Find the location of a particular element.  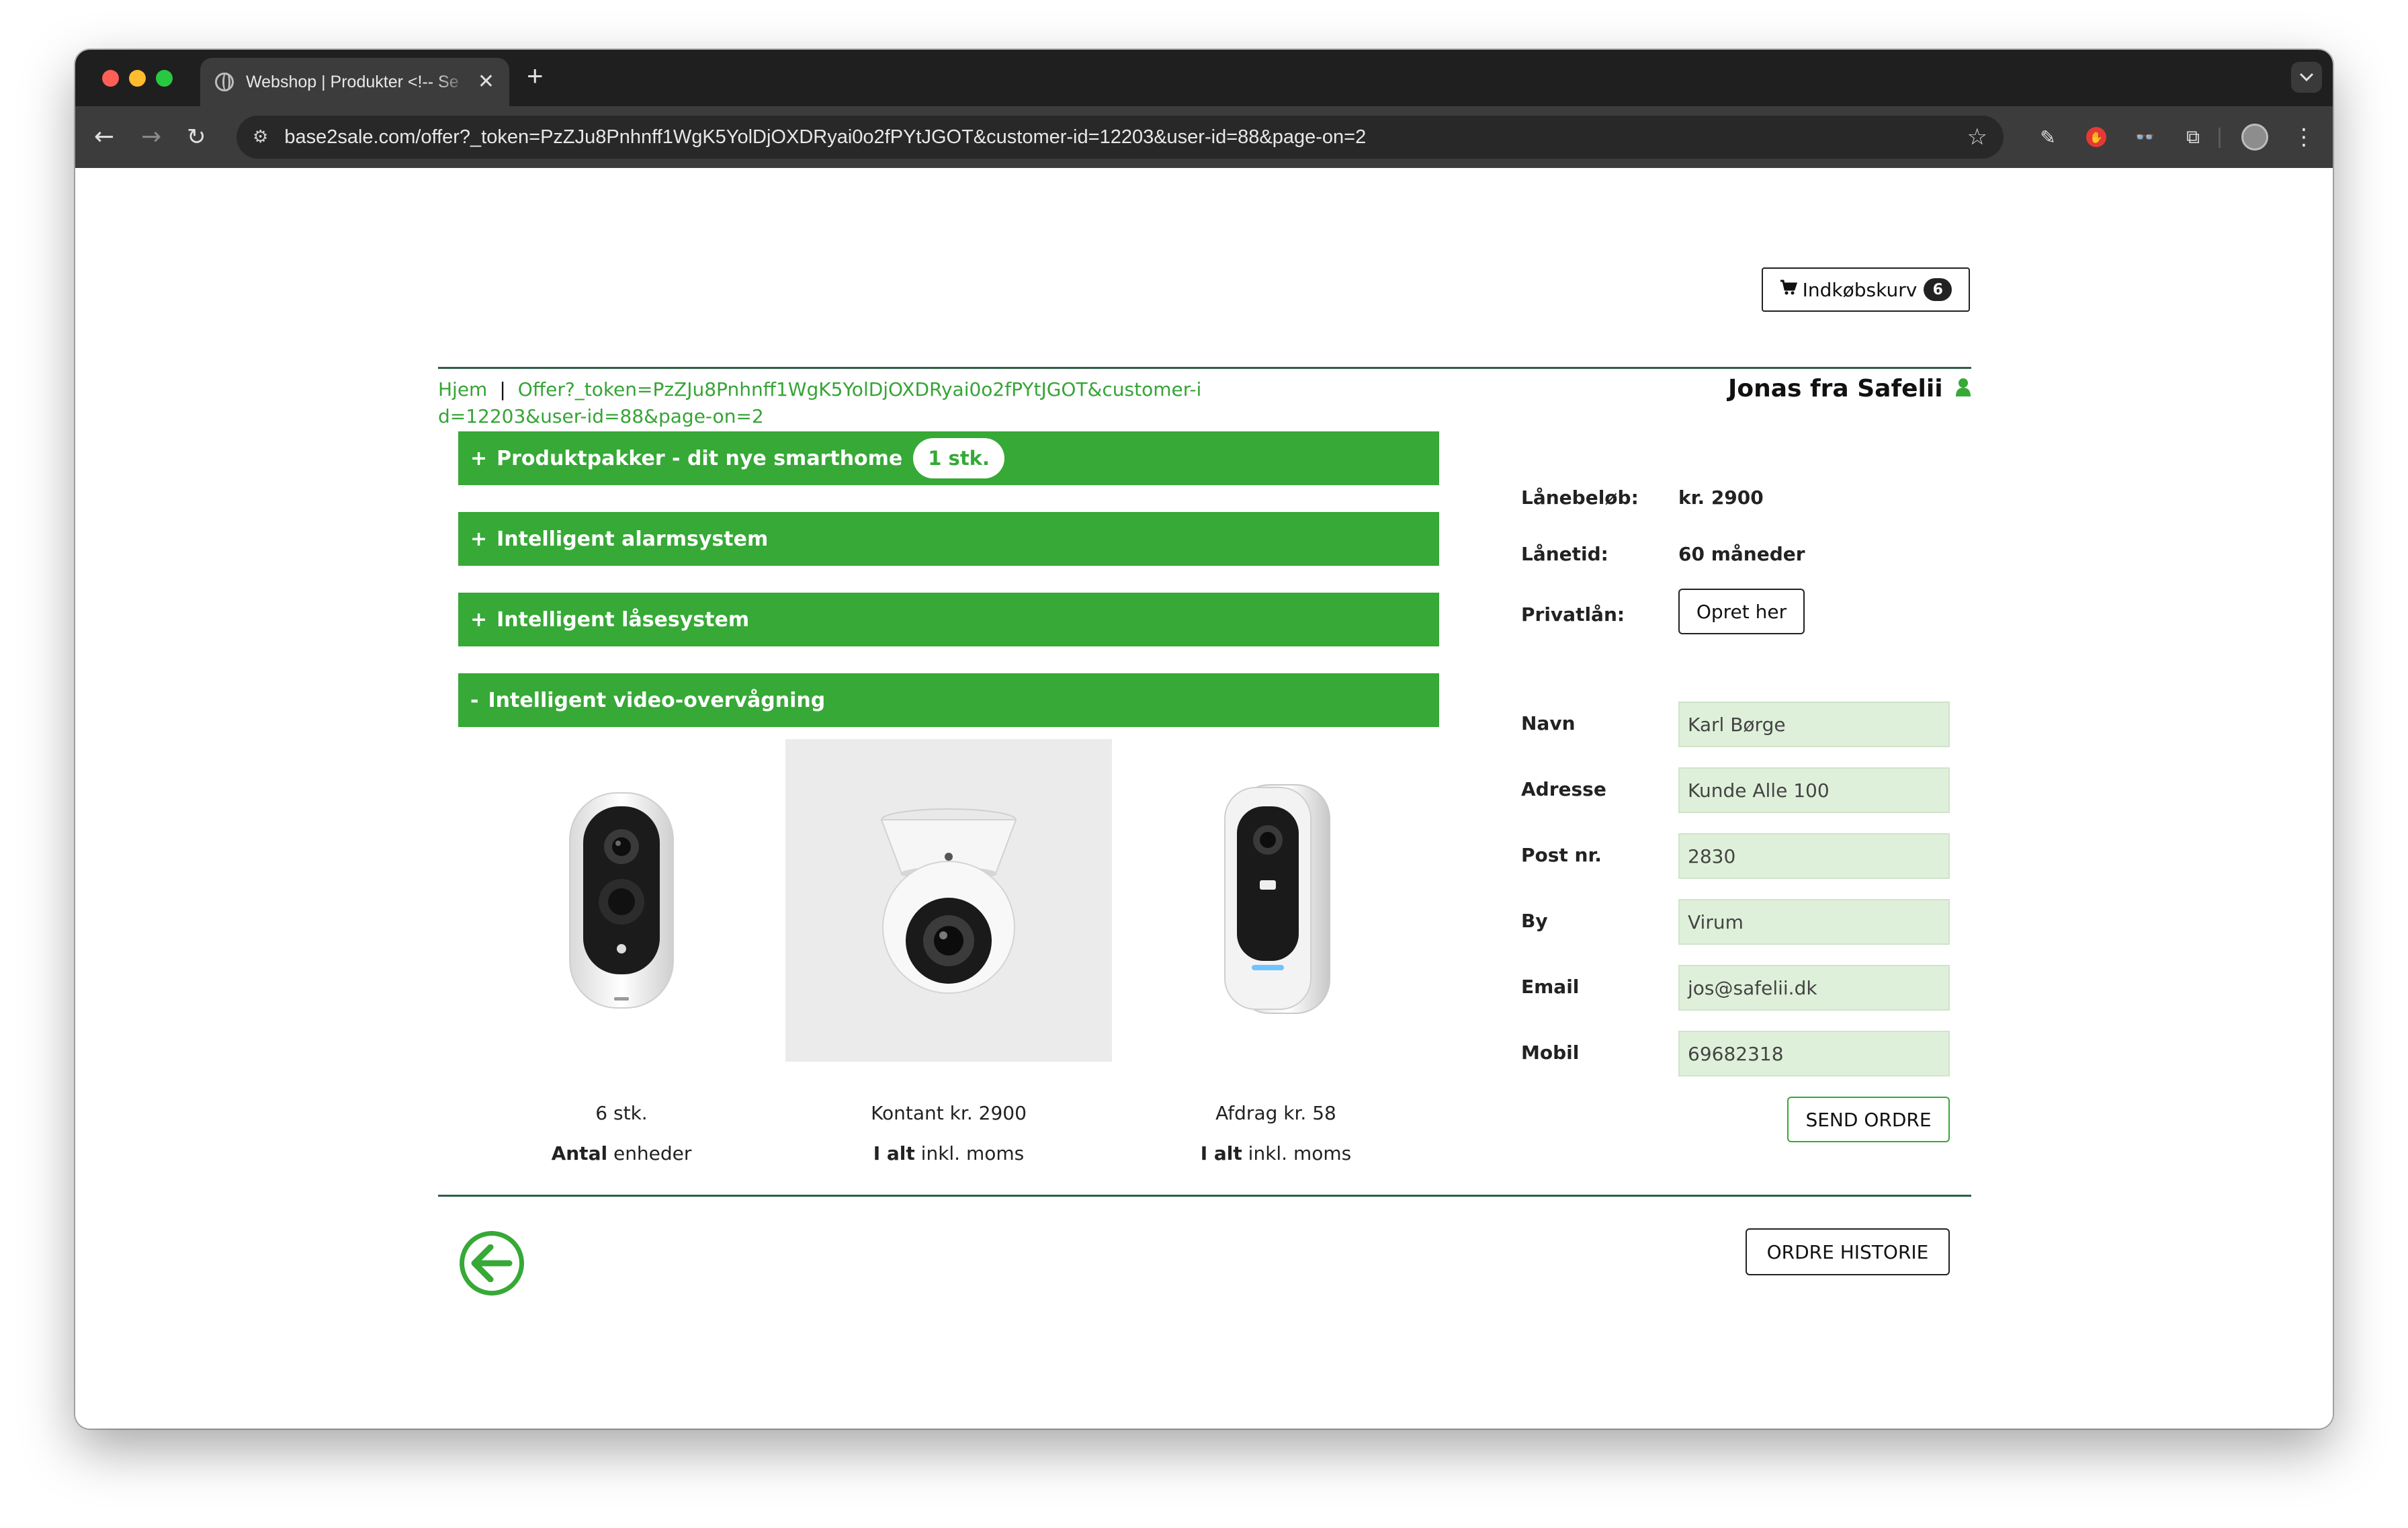

cash-price: Kontant kr. 2900 is located at coordinates (949, 1113).